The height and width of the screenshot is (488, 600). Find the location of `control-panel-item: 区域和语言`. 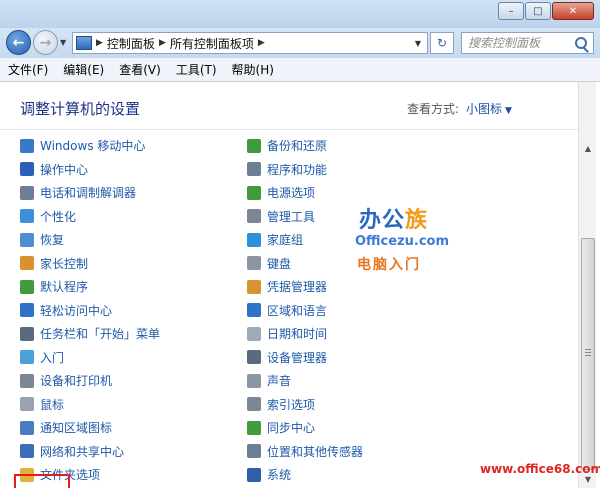

control-panel-item: 区域和语言 is located at coordinates (305, 311).